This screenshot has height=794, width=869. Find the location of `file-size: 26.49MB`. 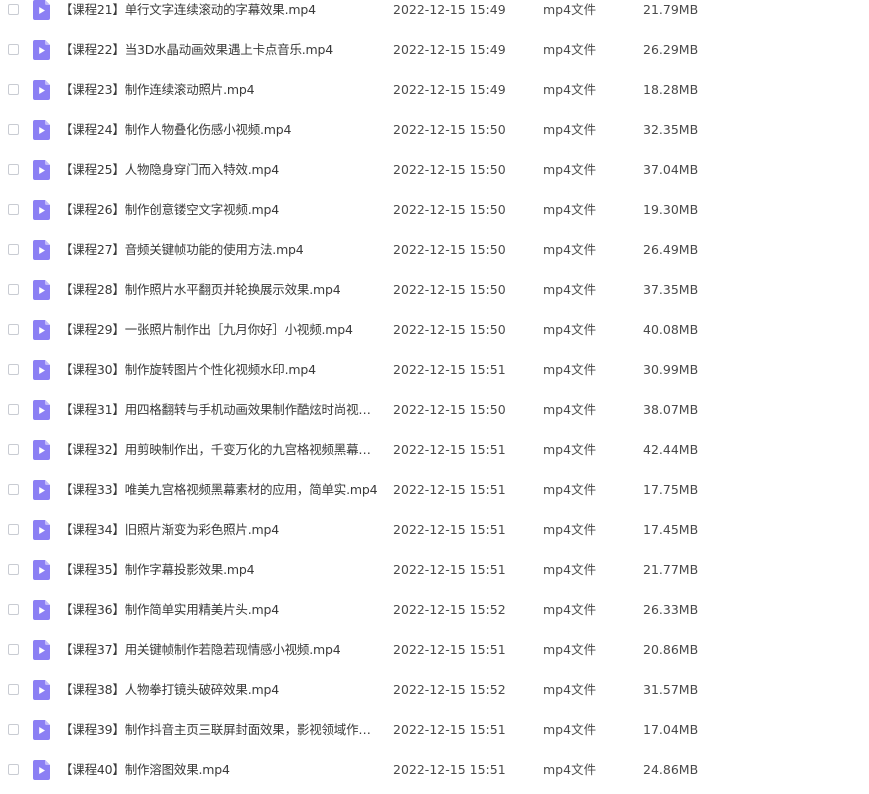

file-size: 26.49MB is located at coordinates (671, 249).